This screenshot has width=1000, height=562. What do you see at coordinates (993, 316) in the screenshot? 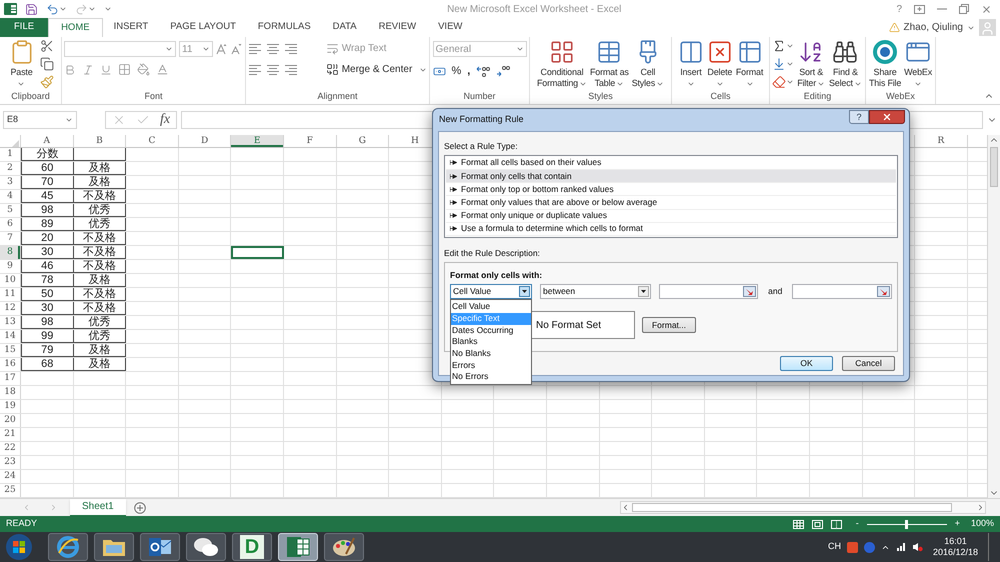
I see `vertical-scrollbar` at bounding box center [993, 316].